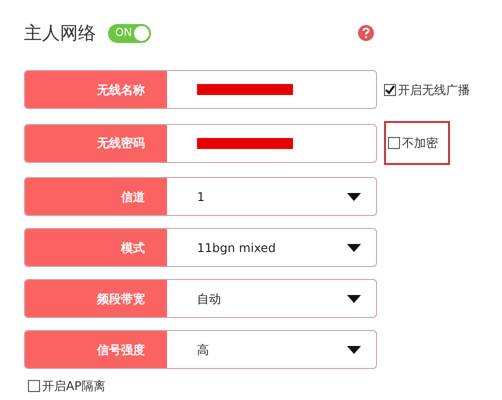 Image resolution: width=502 pixels, height=400 pixels. Describe the element at coordinates (60, 34) in the screenshot. I see `section-title: 主人网络` at that location.